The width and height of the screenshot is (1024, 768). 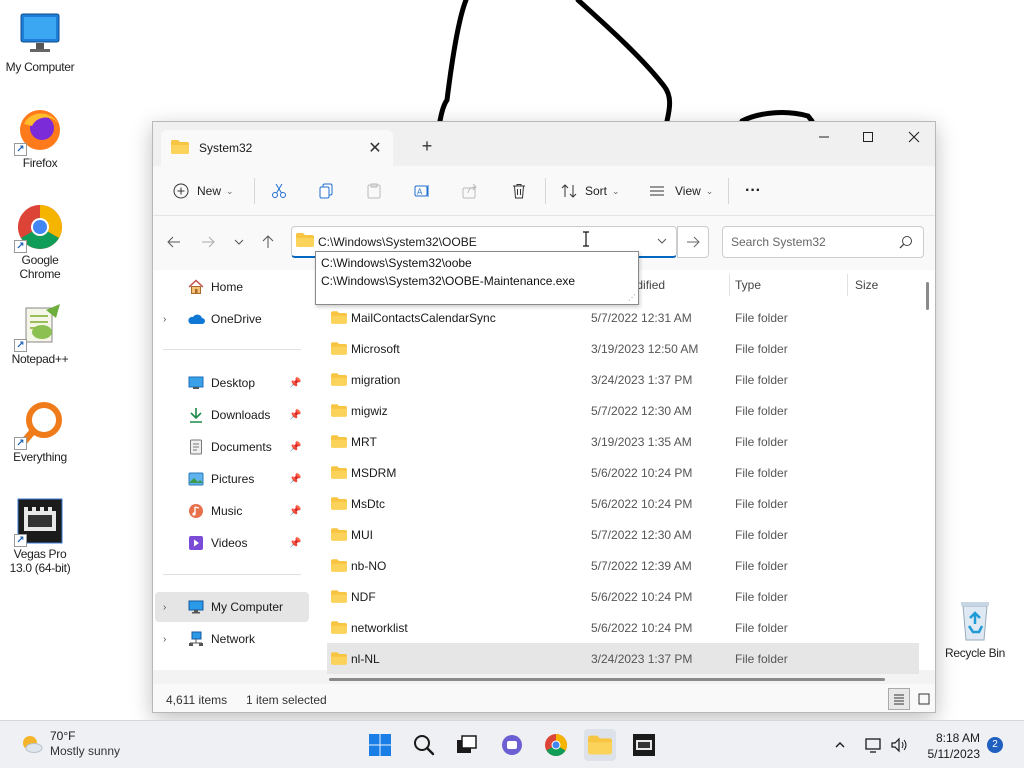 I want to click on tiles-view-button, so click(x=924, y=699).